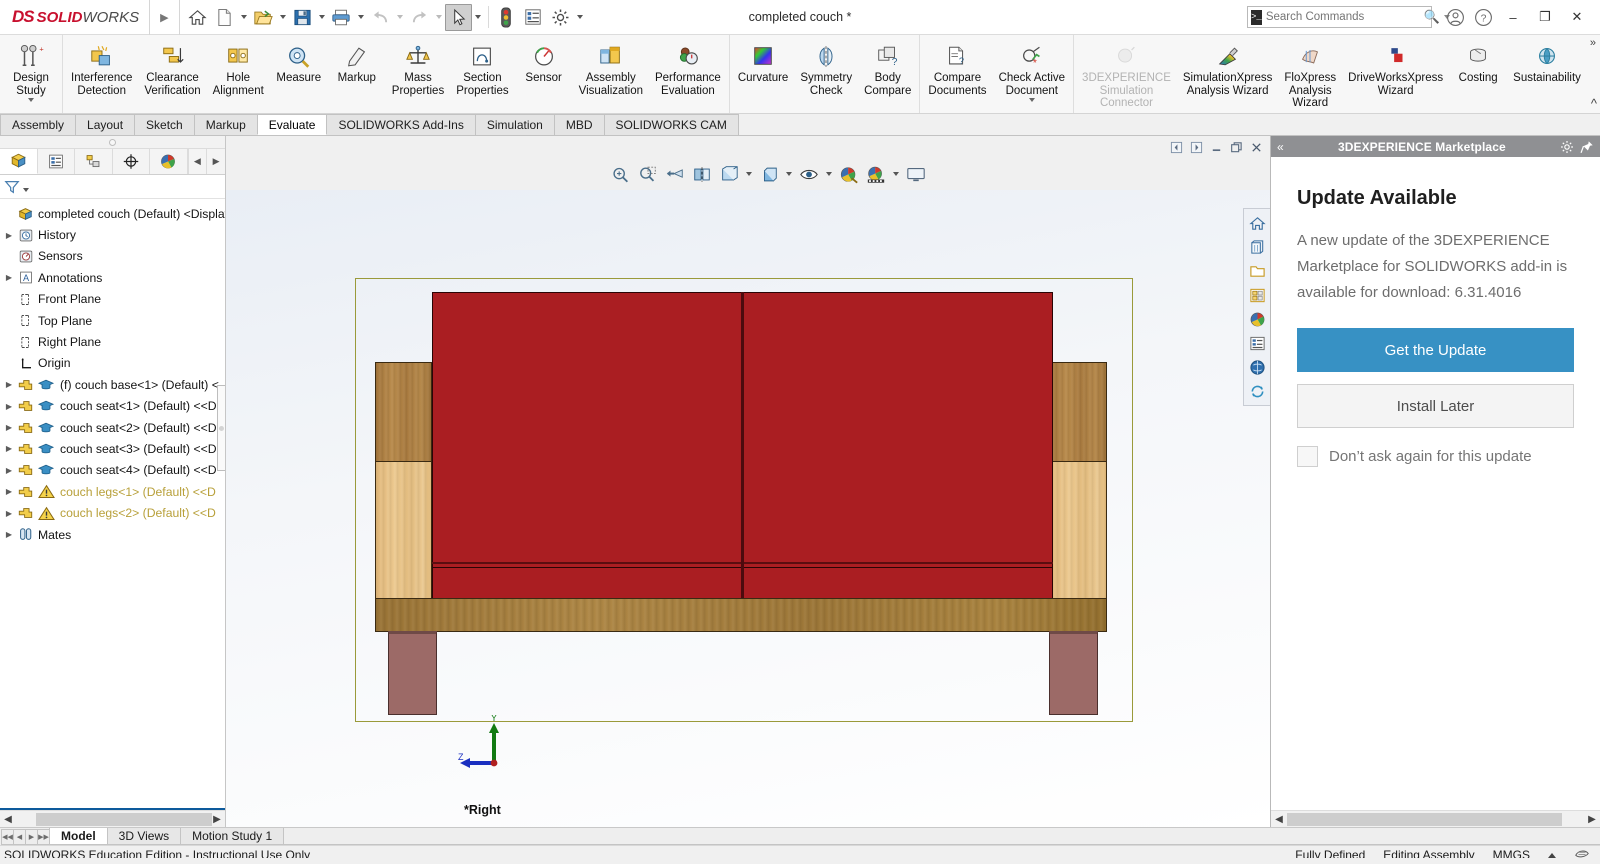 The image size is (1600, 864). I want to click on feature-tree-flyout-handle, so click(221, 428).